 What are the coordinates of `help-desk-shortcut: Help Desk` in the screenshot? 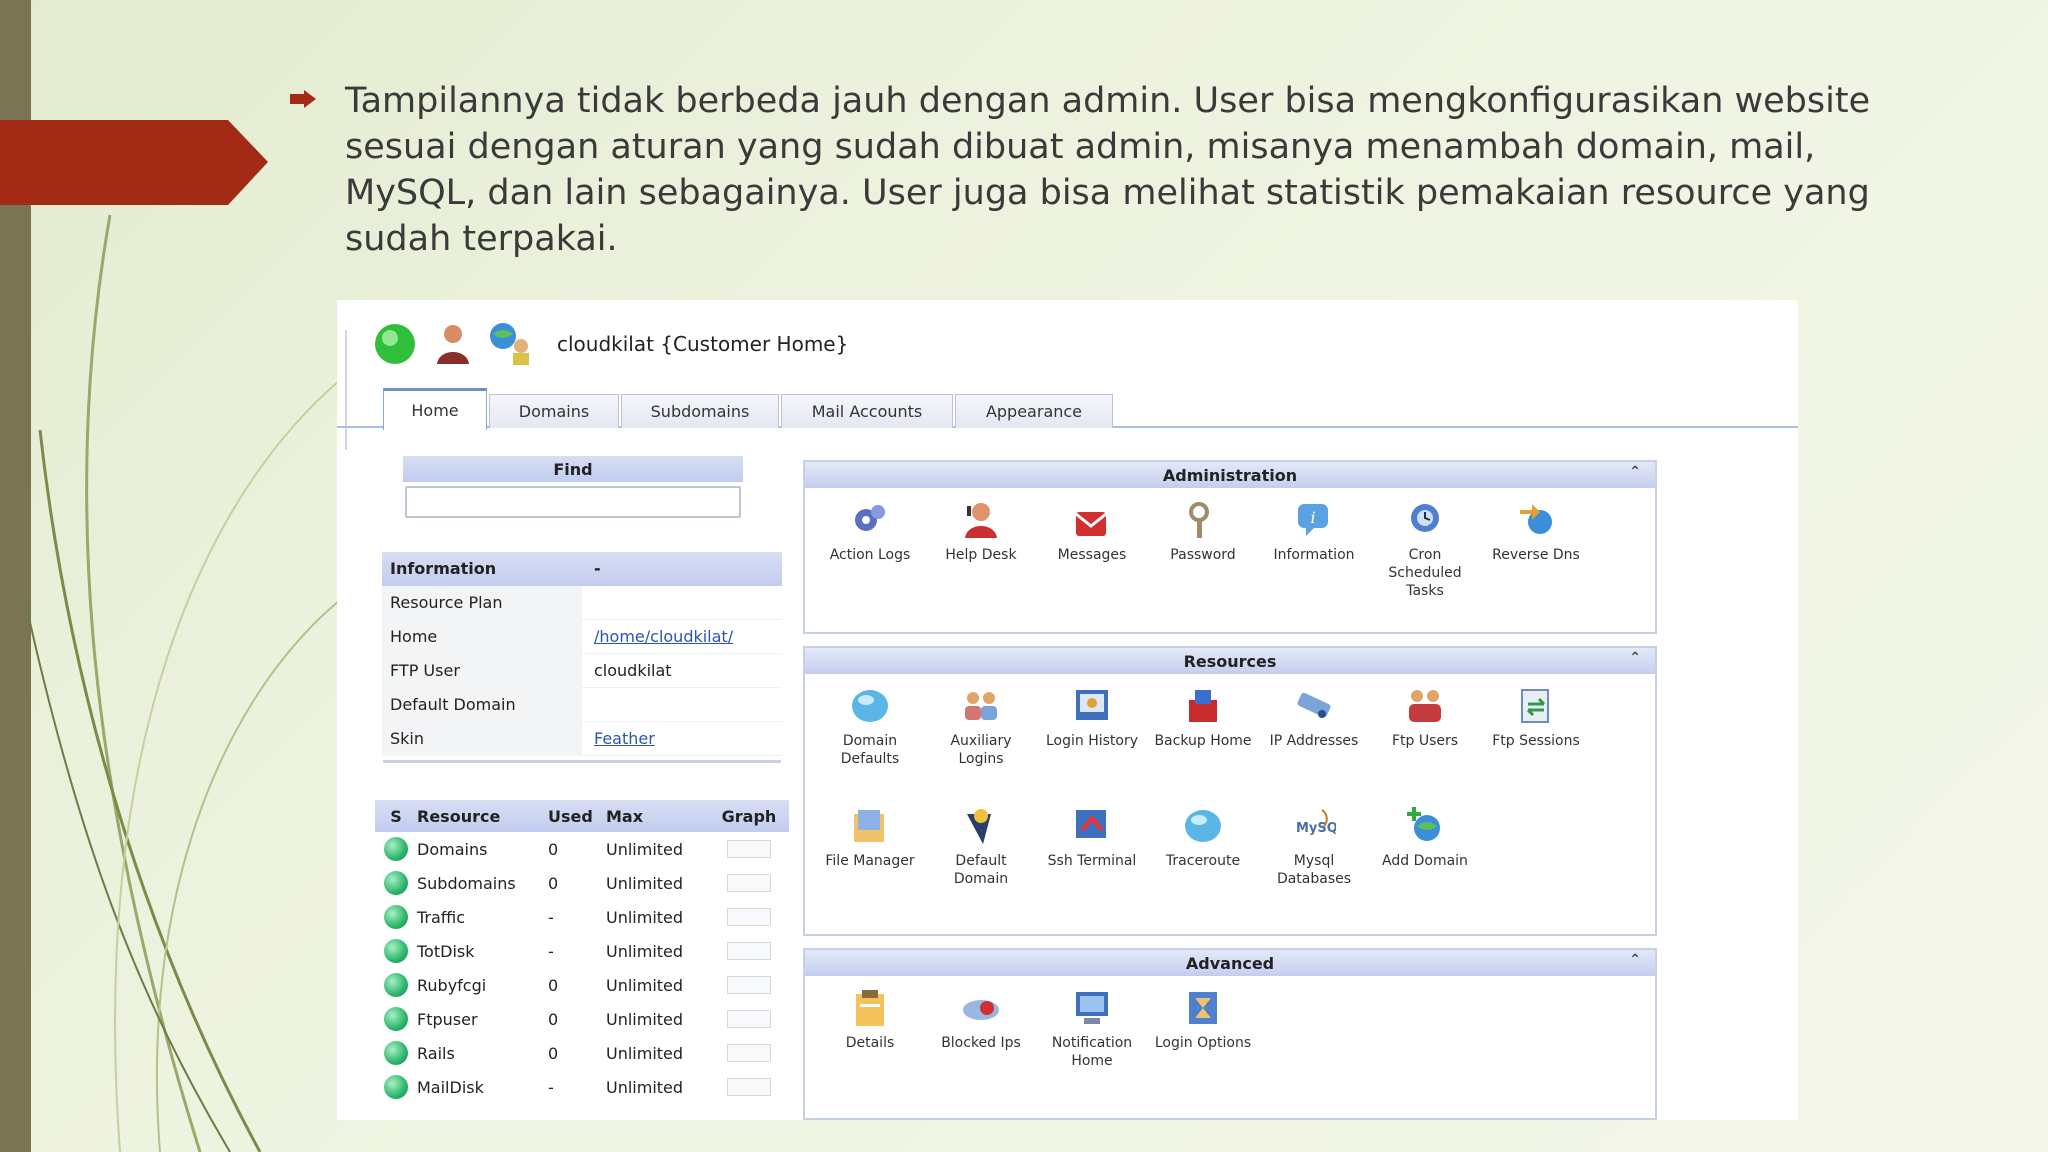 It's located at (981, 531).